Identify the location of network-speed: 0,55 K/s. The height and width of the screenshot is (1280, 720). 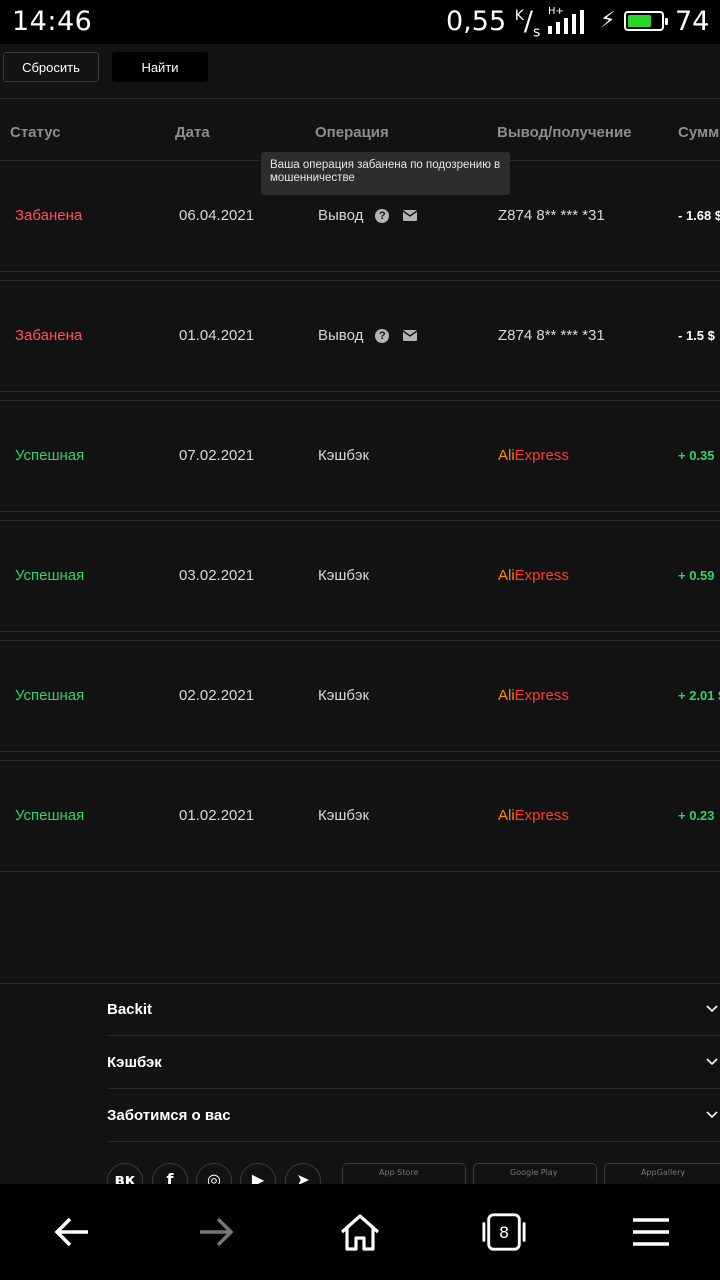
(493, 23).